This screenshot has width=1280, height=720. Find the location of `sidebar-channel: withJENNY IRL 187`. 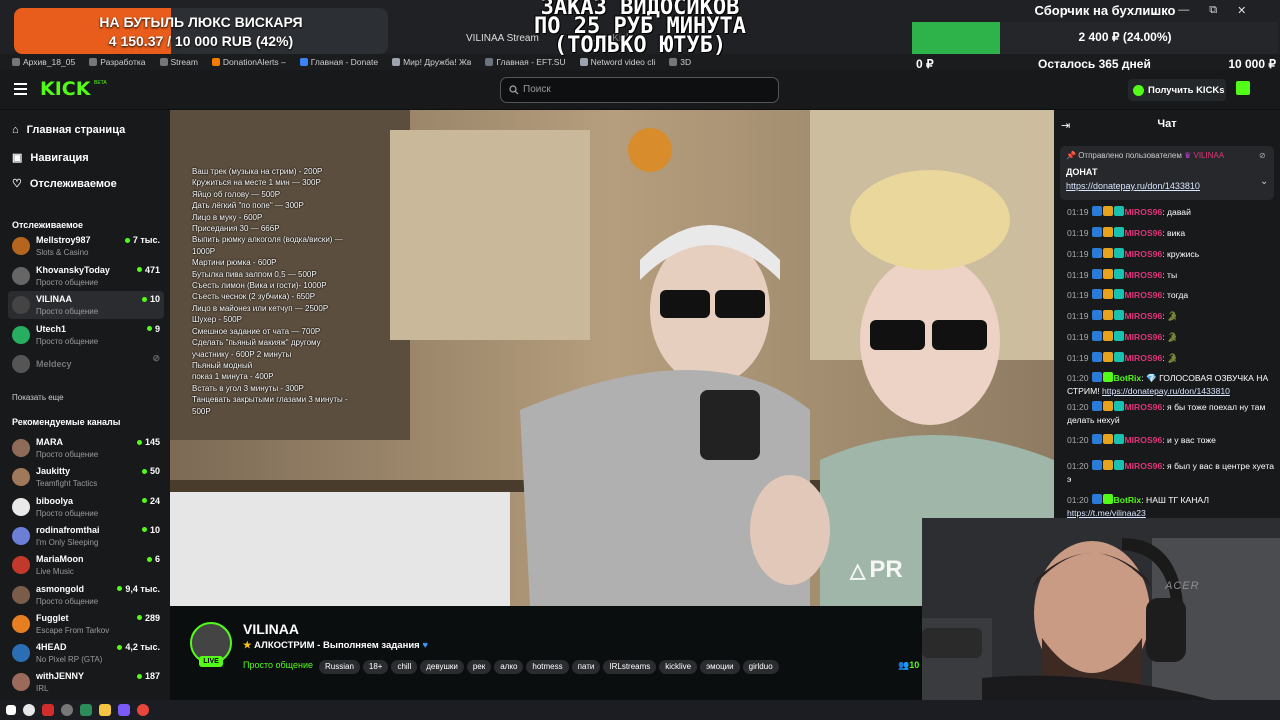

sidebar-channel: withJENNY IRL 187 is located at coordinates (86, 682).